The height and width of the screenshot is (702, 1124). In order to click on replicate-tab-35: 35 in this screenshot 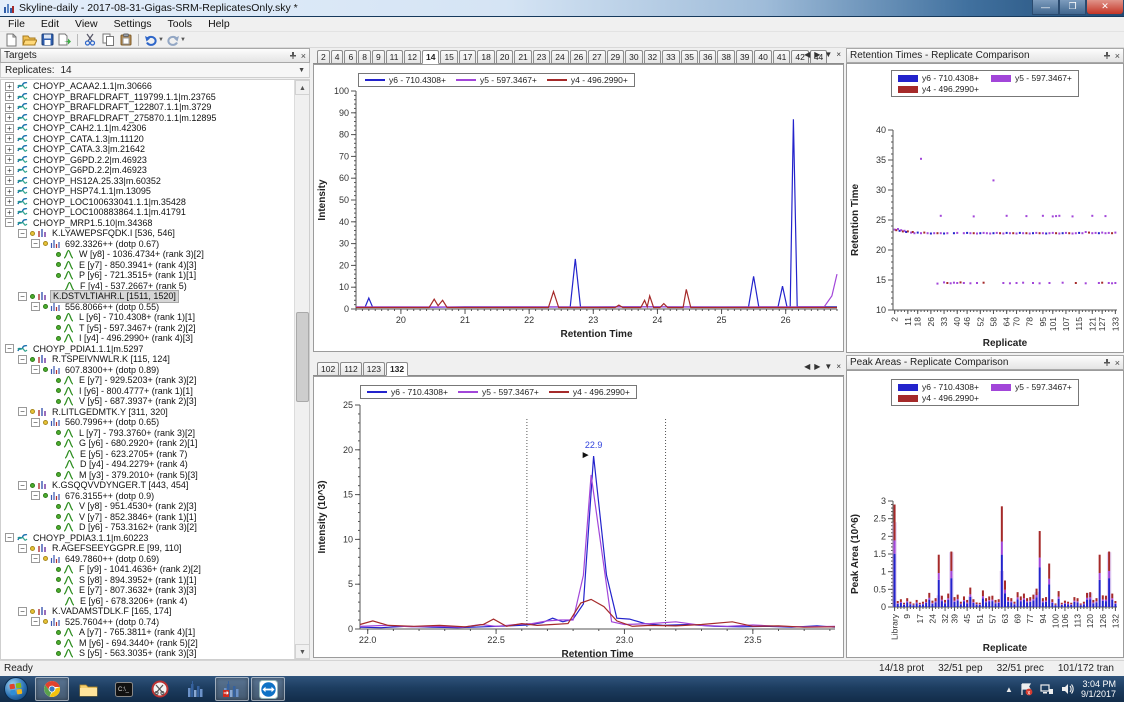, I will do `click(689, 56)`.